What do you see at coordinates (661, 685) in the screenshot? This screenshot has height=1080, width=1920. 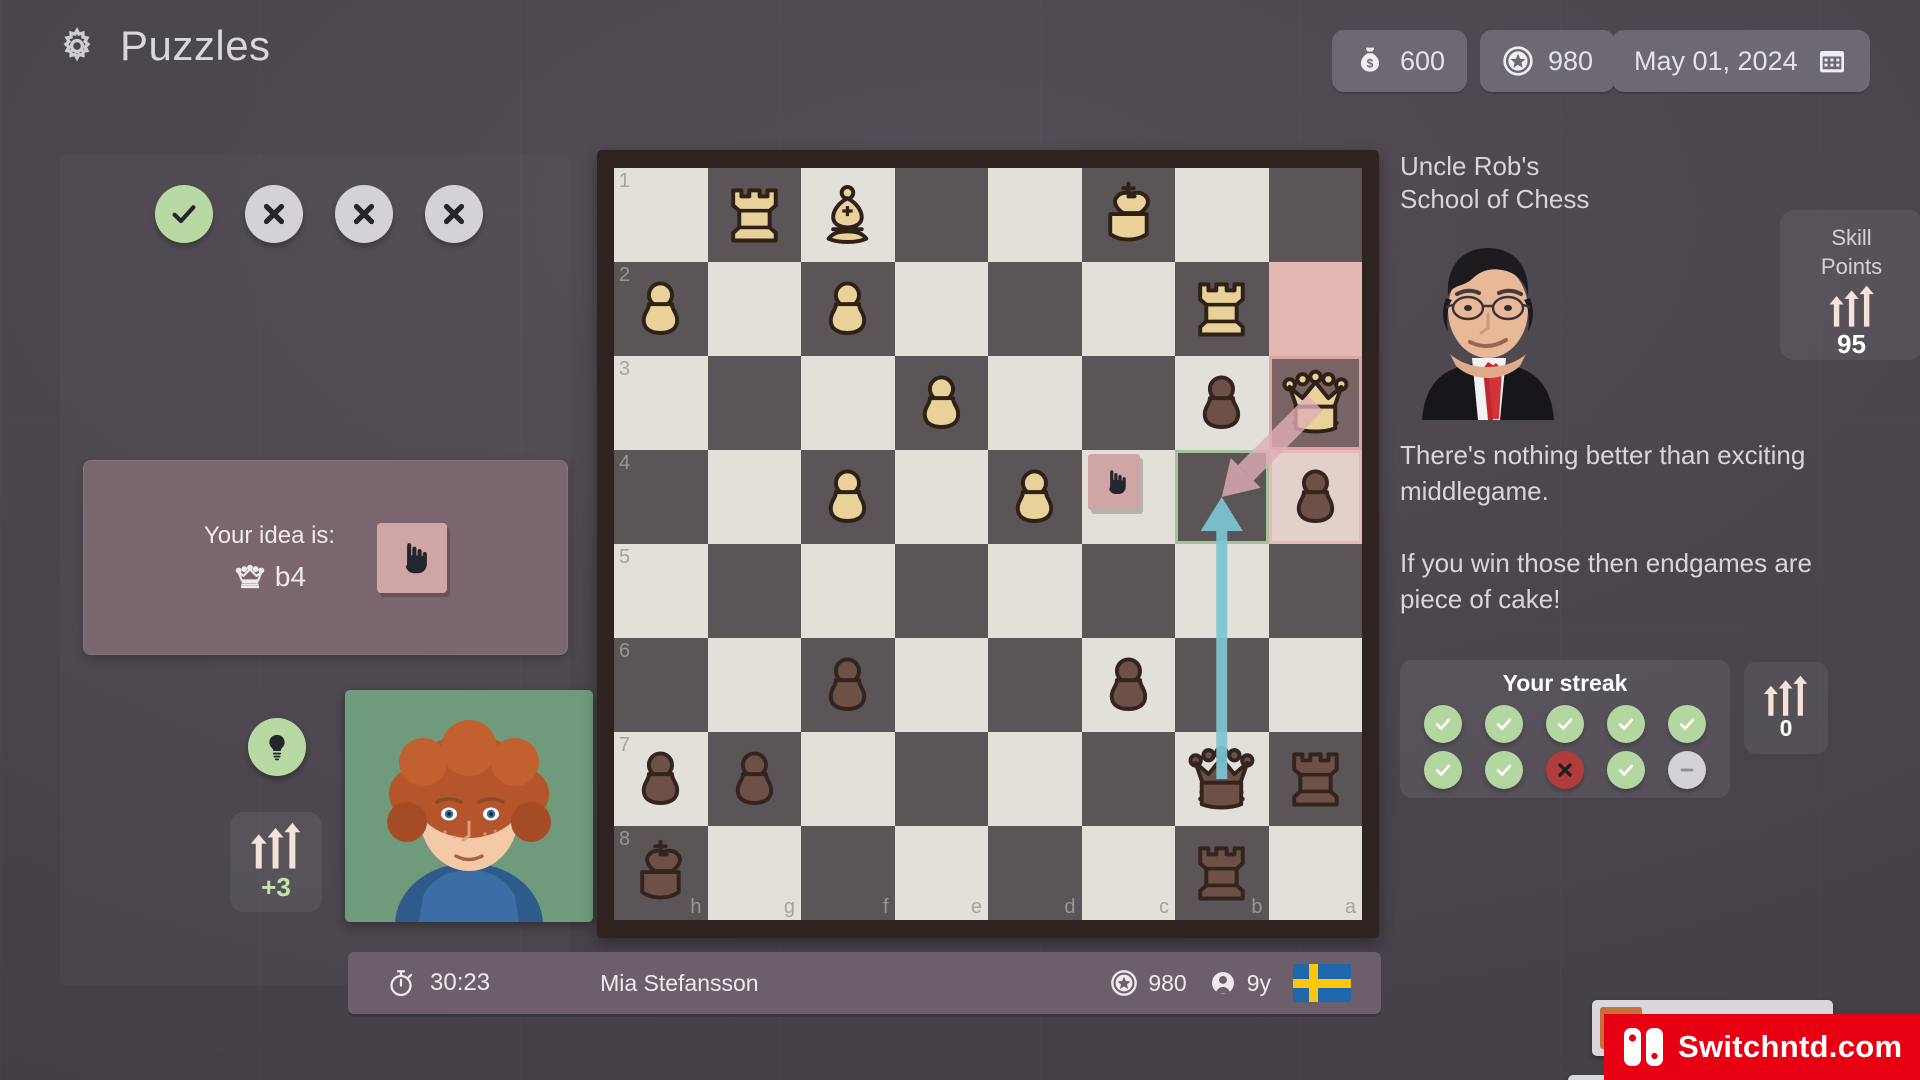 I see `board-square-h6: 6` at bounding box center [661, 685].